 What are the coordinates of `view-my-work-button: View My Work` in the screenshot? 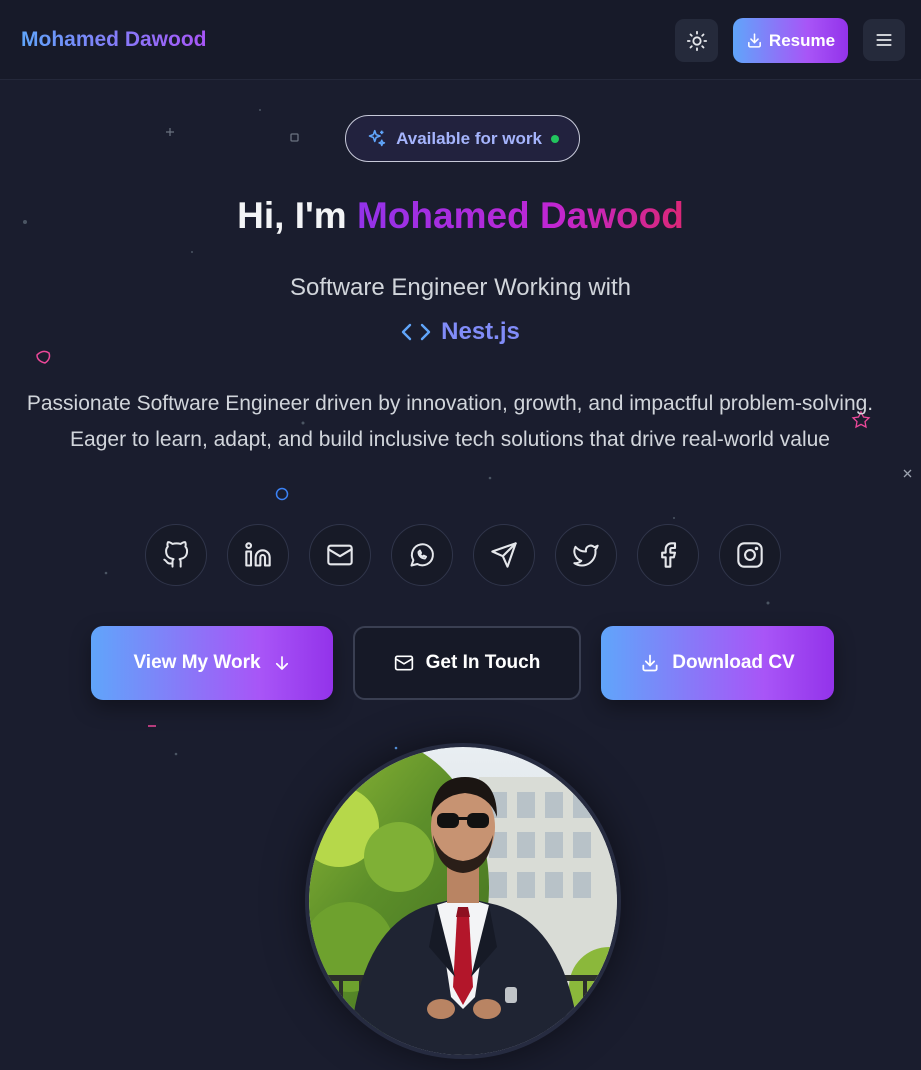 It's located at (212, 663).